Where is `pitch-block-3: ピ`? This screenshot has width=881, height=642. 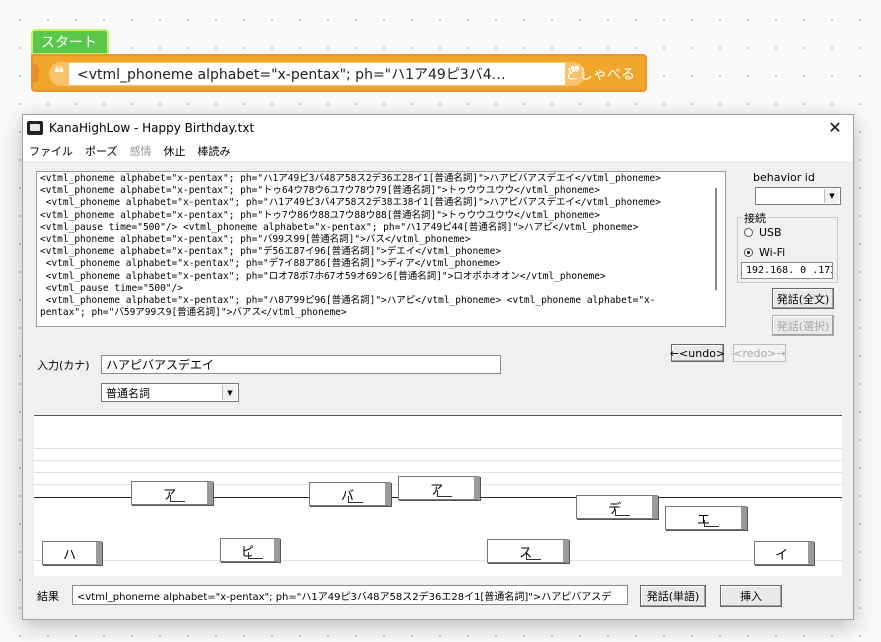
pitch-block-3: ピ is located at coordinates (250, 550).